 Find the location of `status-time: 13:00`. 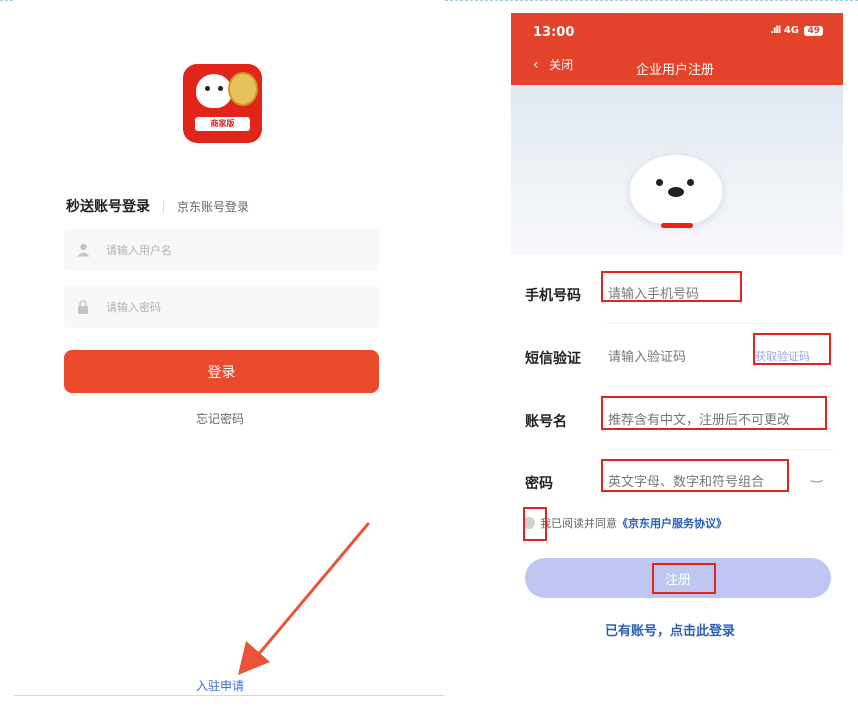

status-time: 13:00 is located at coordinates (554, 32).